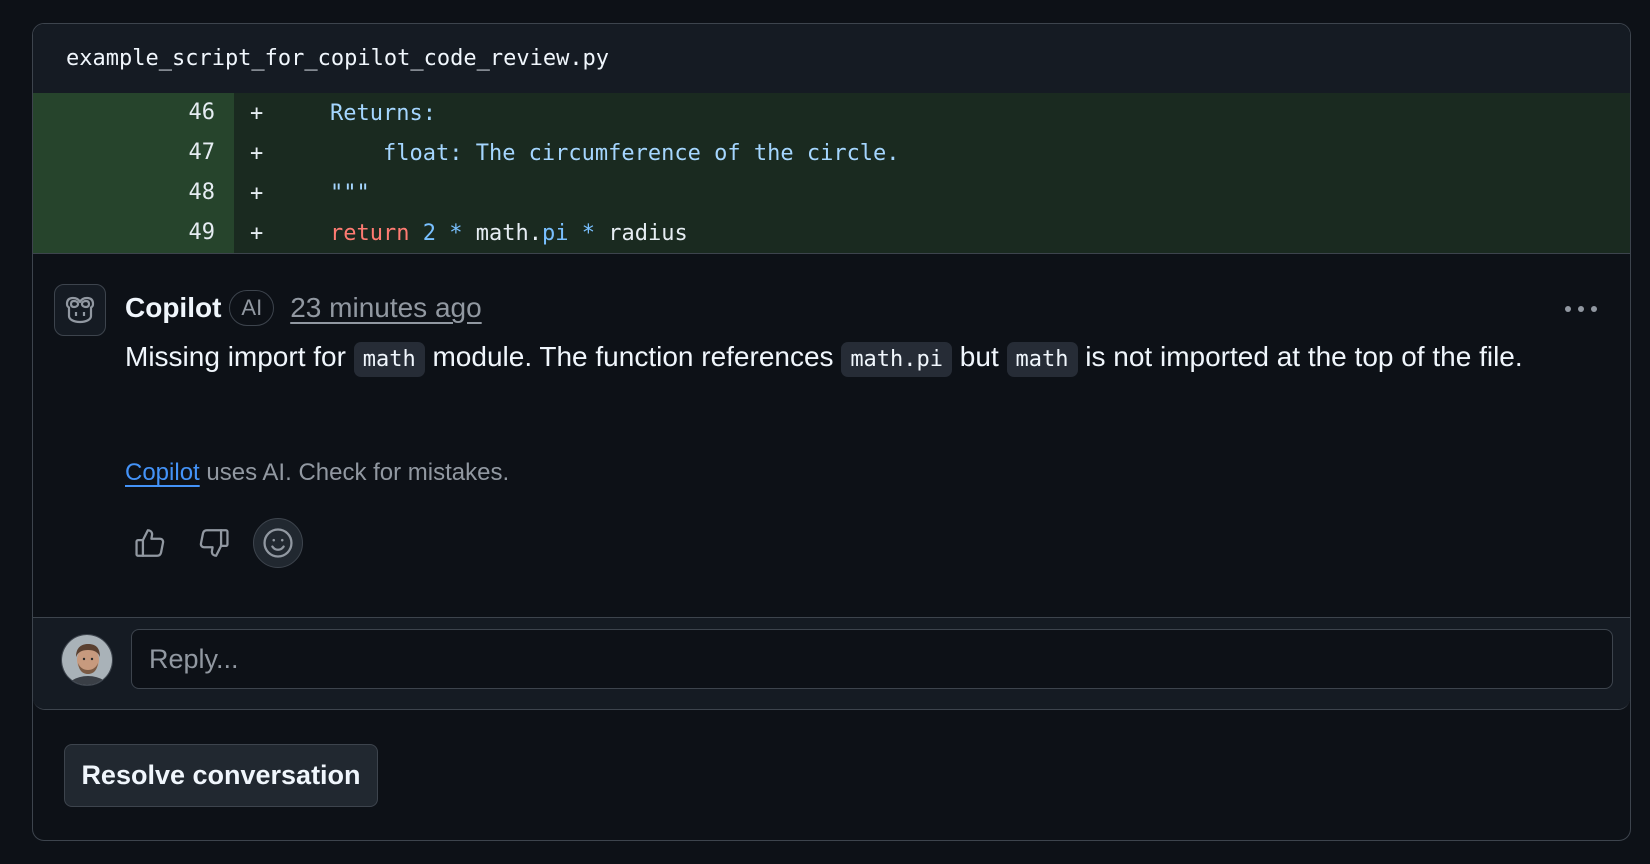  What do you see at coordinates (133, 113) in the screenshot?
I see `line-number: 46` at bounding box center [133, 113].